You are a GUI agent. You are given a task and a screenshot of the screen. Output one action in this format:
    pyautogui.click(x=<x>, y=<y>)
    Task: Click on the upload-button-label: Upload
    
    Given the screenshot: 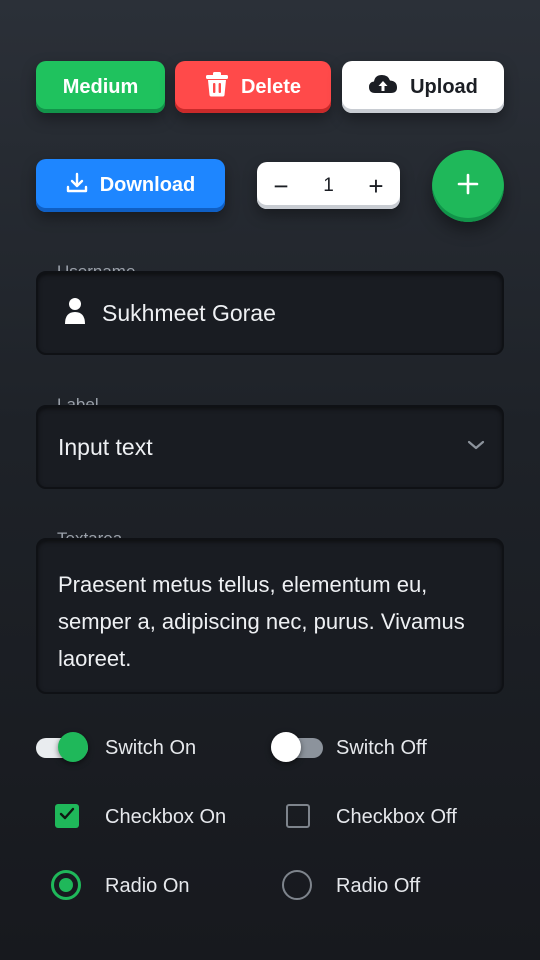 What is the action you would take?
    pyautogui.click(x=444, y=86)
    